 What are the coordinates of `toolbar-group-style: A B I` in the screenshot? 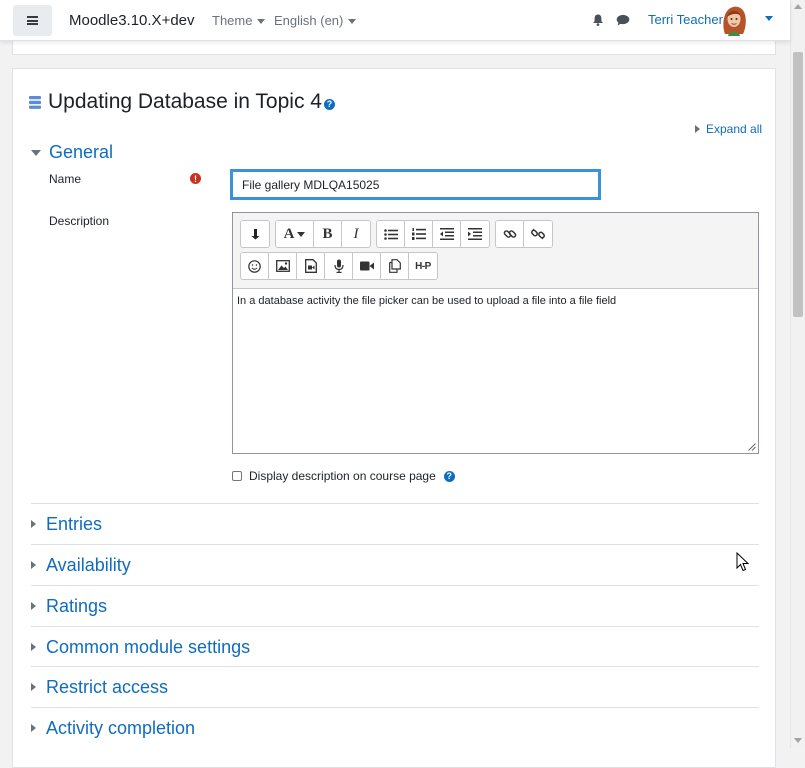 It's located at (323, 234).